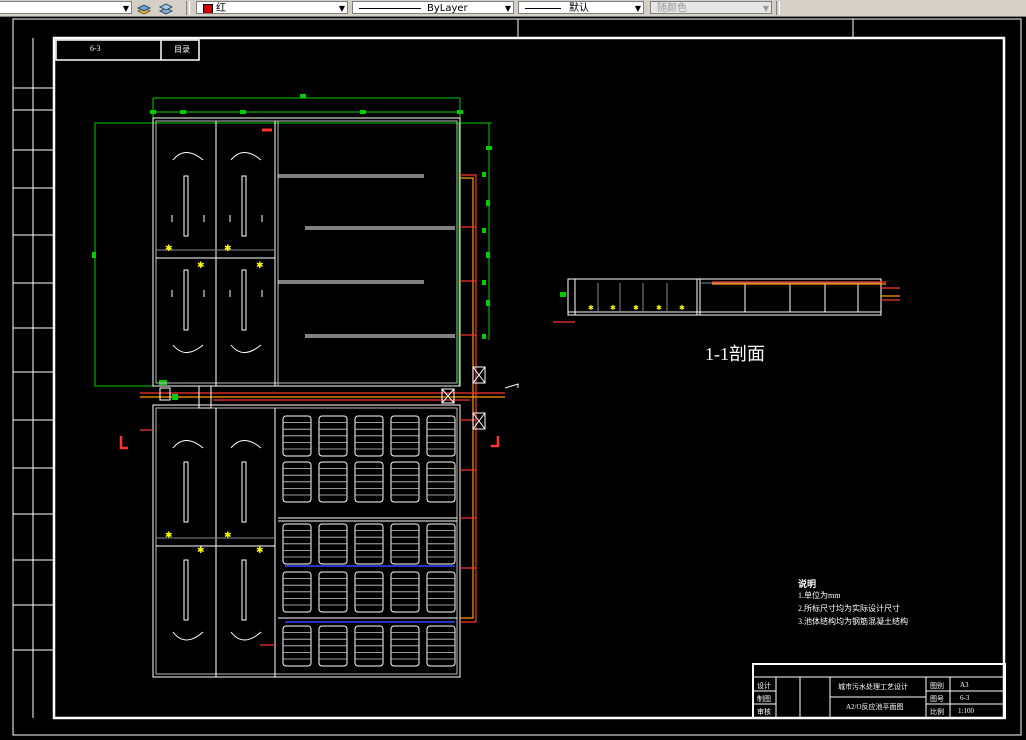  Describe the element at coordinates (819, 595) in the screenshot. I see `note-1: 1.单位为mm` at that location.